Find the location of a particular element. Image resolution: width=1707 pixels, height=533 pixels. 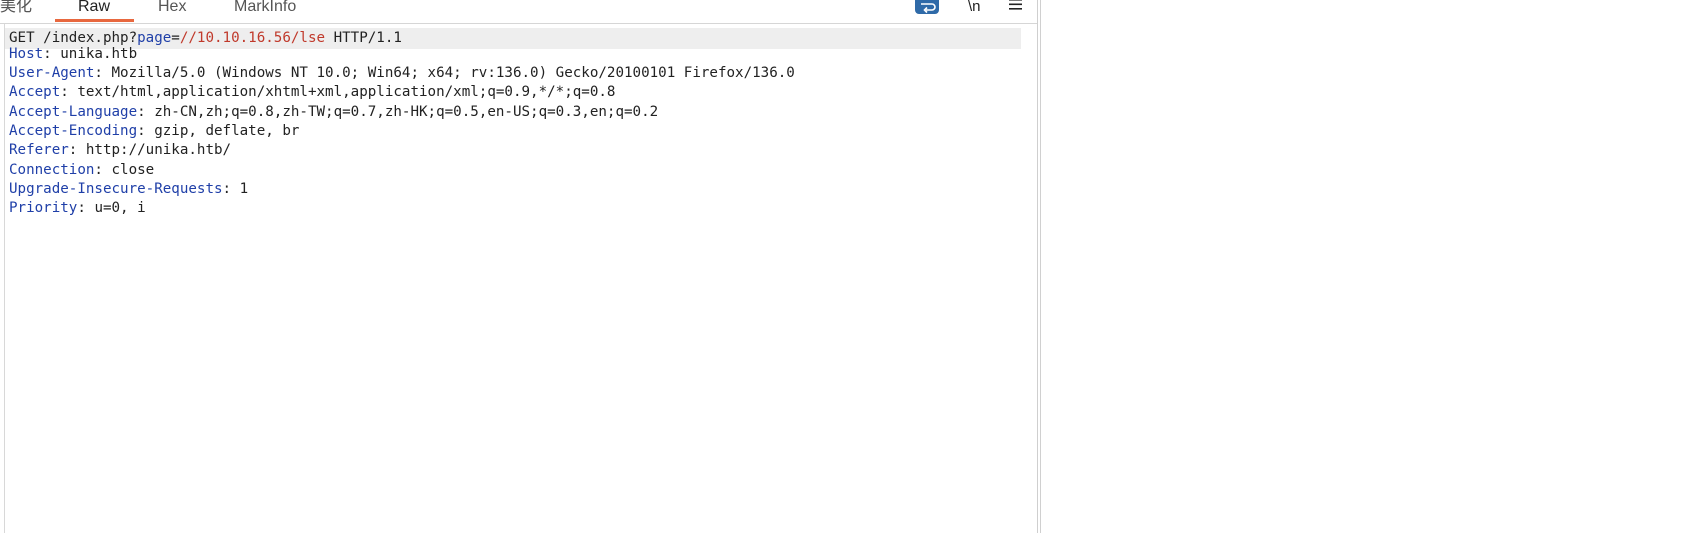

panel-divider is located at coordinates (1040, 266).